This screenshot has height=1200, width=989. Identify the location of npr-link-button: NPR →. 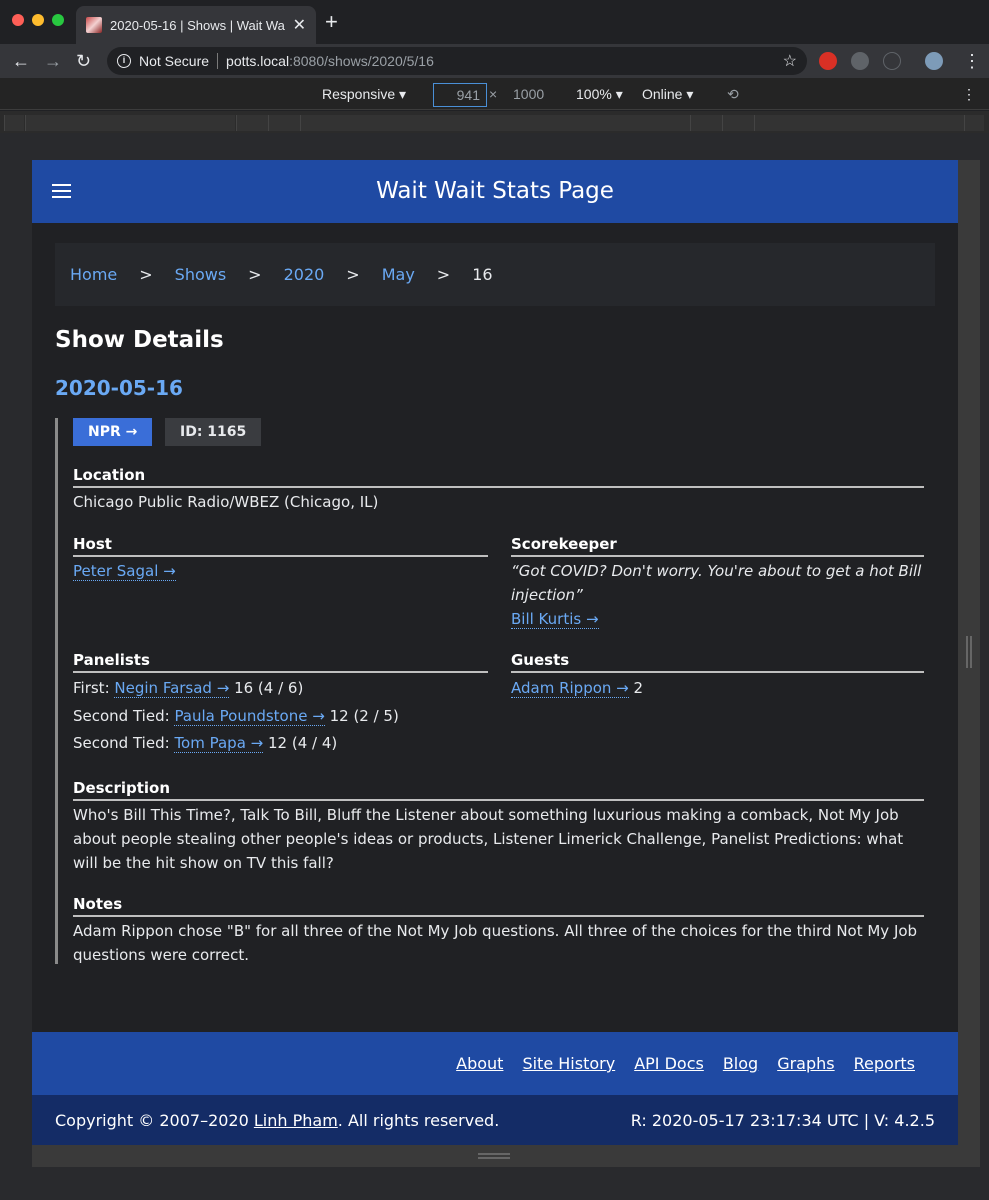
(113, 432).